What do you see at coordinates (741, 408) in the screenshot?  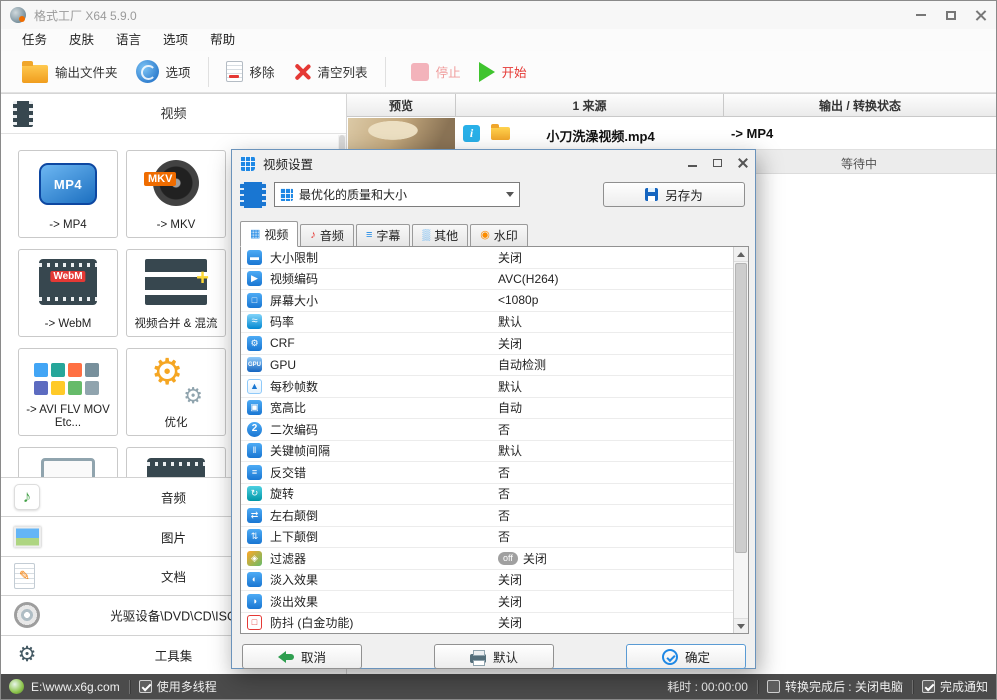 I see `scroll-thumb` at bounding box center [741, 408].